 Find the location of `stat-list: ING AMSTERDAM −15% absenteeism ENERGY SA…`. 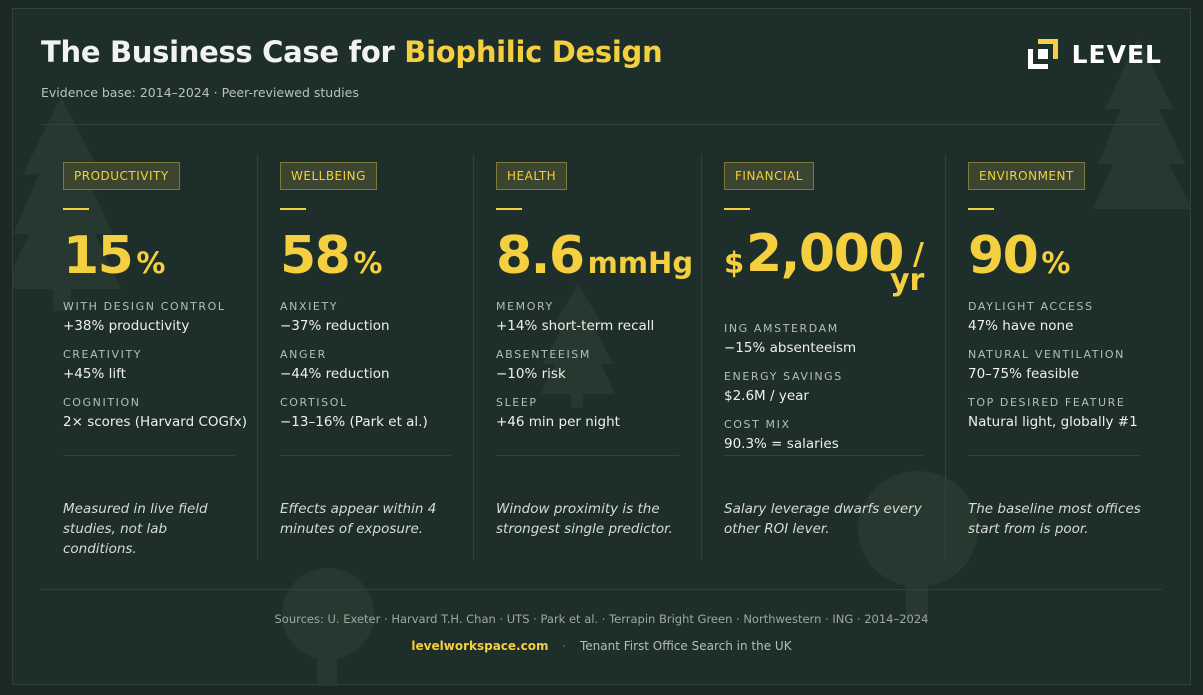

stat-list: ING AMSTERDAM −15% absenteeism ENERGY SA… is located at coordinates (823, 387).